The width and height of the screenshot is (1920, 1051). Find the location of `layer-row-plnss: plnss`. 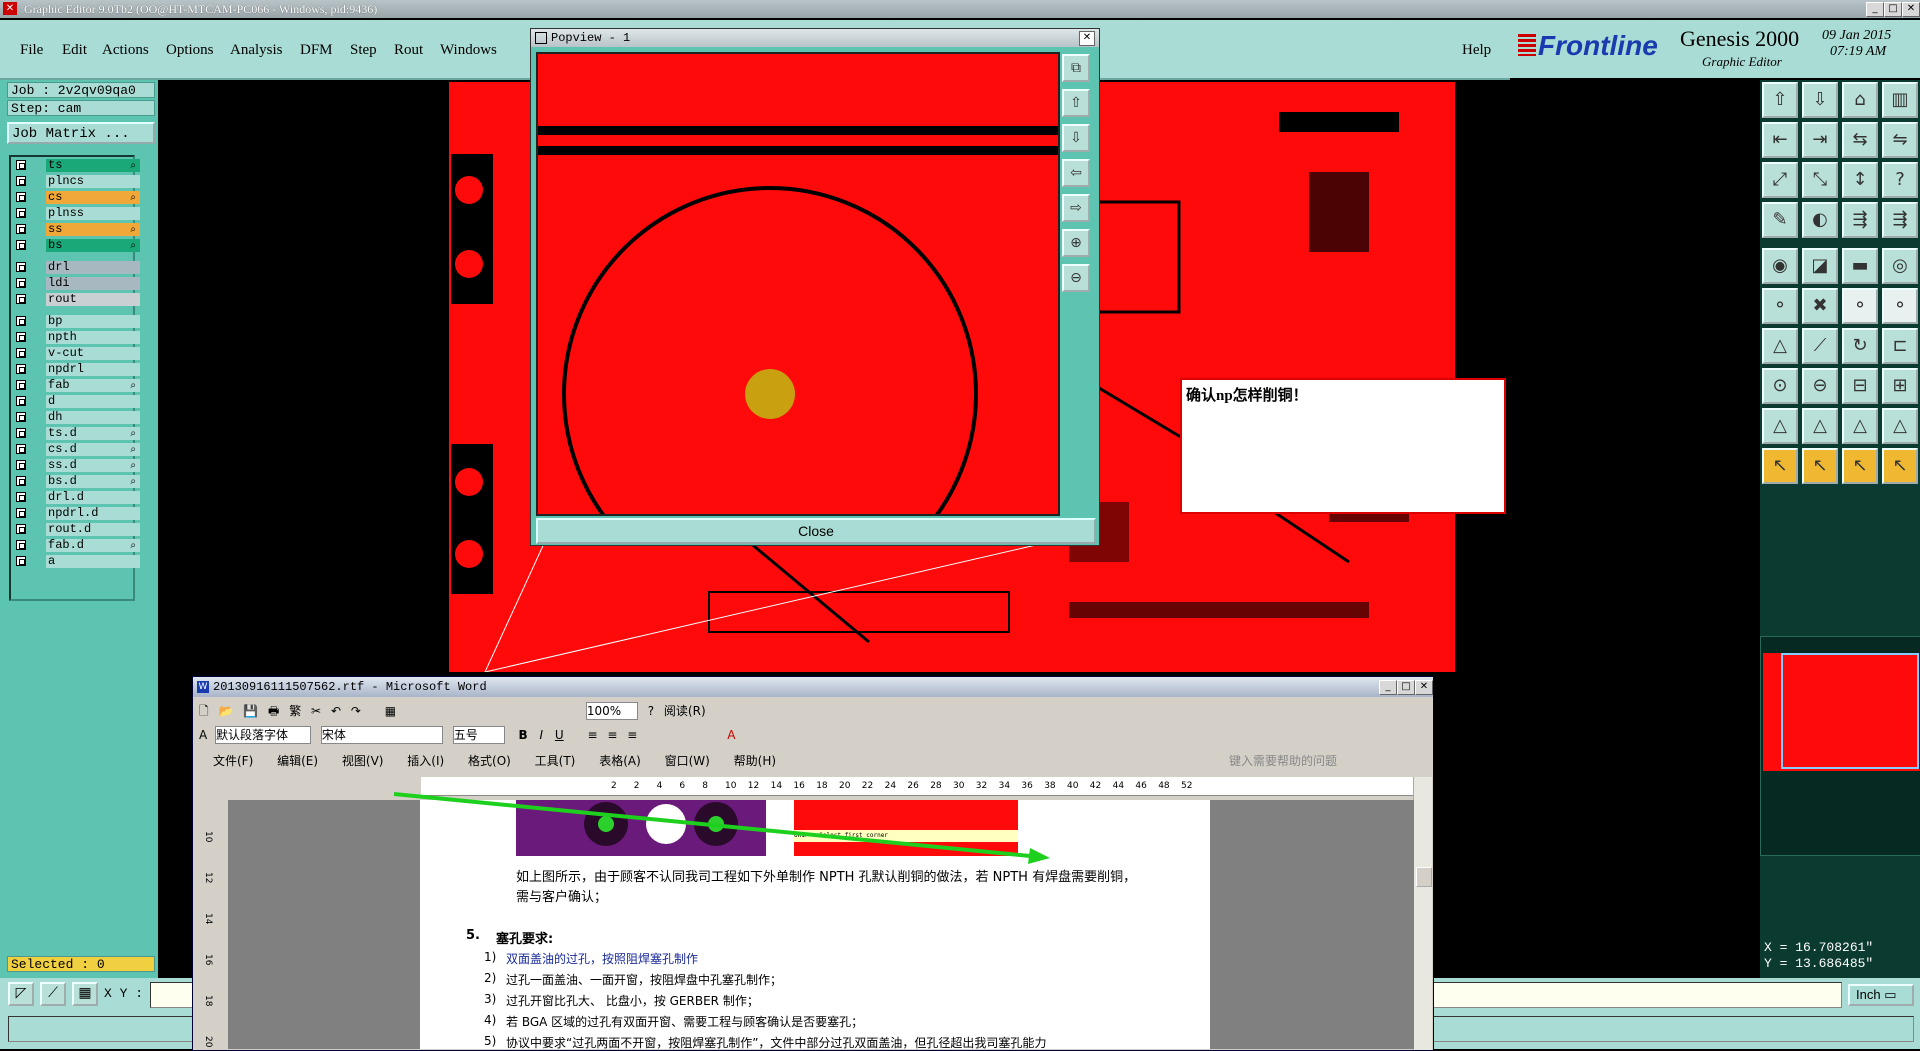

layer-row-plnss: plnss is located at coordinates (77, 214).